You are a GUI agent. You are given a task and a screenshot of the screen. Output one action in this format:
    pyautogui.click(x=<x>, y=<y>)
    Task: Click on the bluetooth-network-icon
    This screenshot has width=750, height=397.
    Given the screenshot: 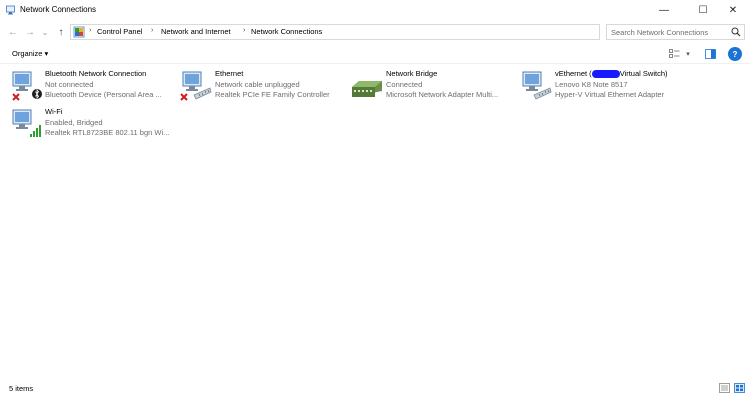 What is the action you would take?
    pyautogui.click(x=27, y=86)
    